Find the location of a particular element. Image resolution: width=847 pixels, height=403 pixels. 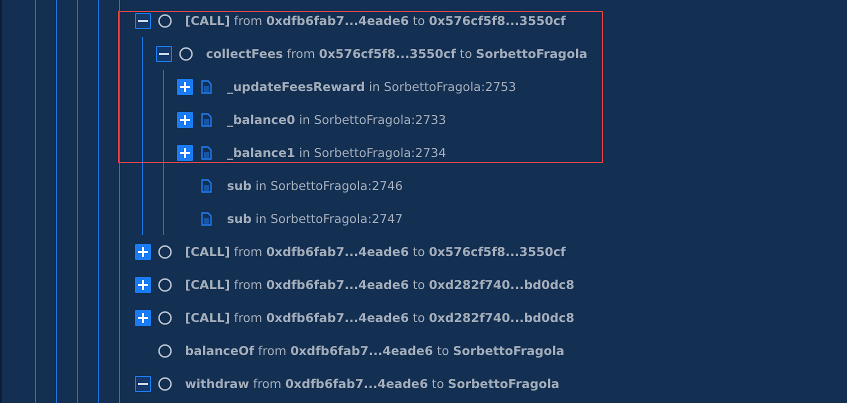

trace-entry: balanceOf from 0xdfb6fab7...4eade6 to SorbettoFragola is located at coordinates (374, 351).